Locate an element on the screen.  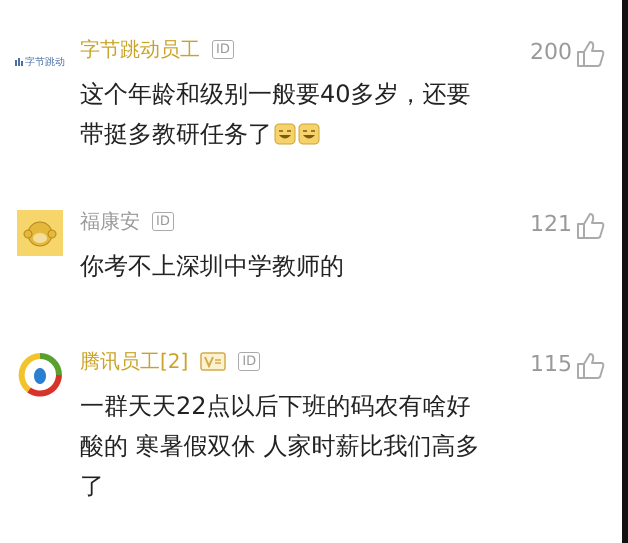
ring-avatar is located at coordinates (40, 375).